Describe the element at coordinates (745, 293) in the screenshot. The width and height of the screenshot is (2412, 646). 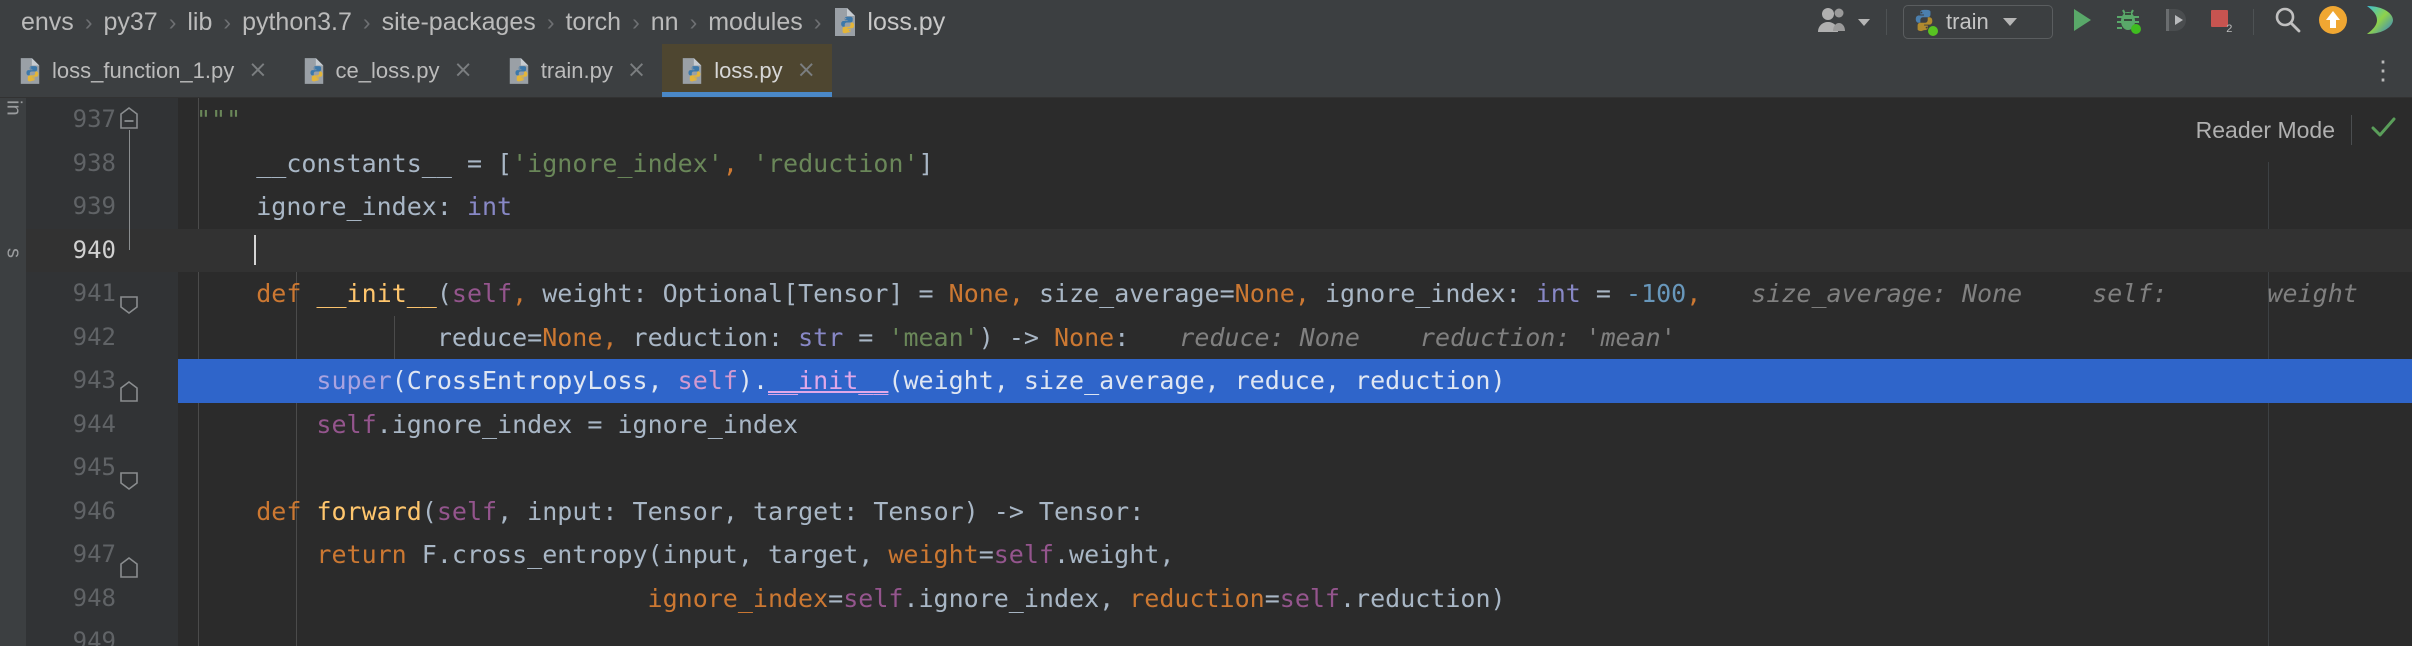
I see `token-param-weight: weight: Optional[Tensor] =` at that location.